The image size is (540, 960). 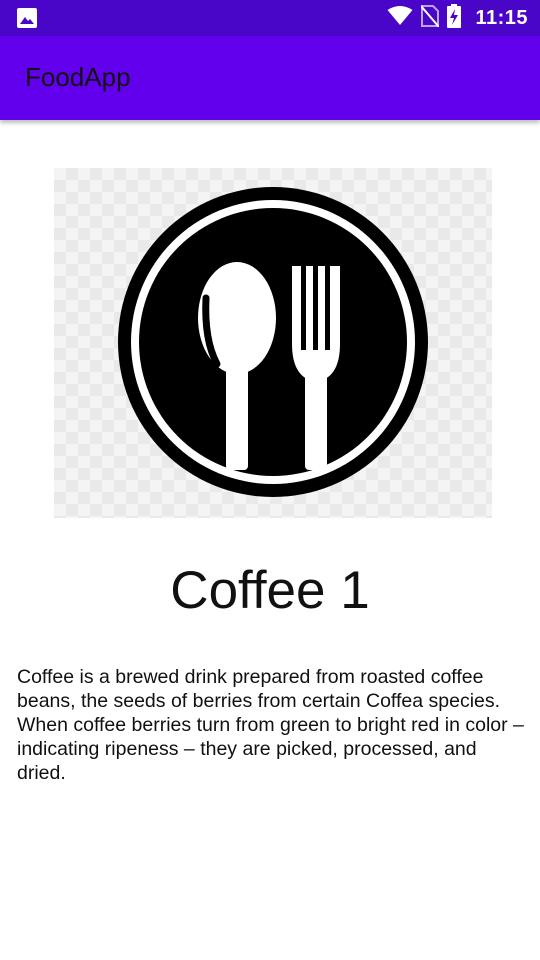 I want to click on gallery-icon, so click(x=27, y=18).